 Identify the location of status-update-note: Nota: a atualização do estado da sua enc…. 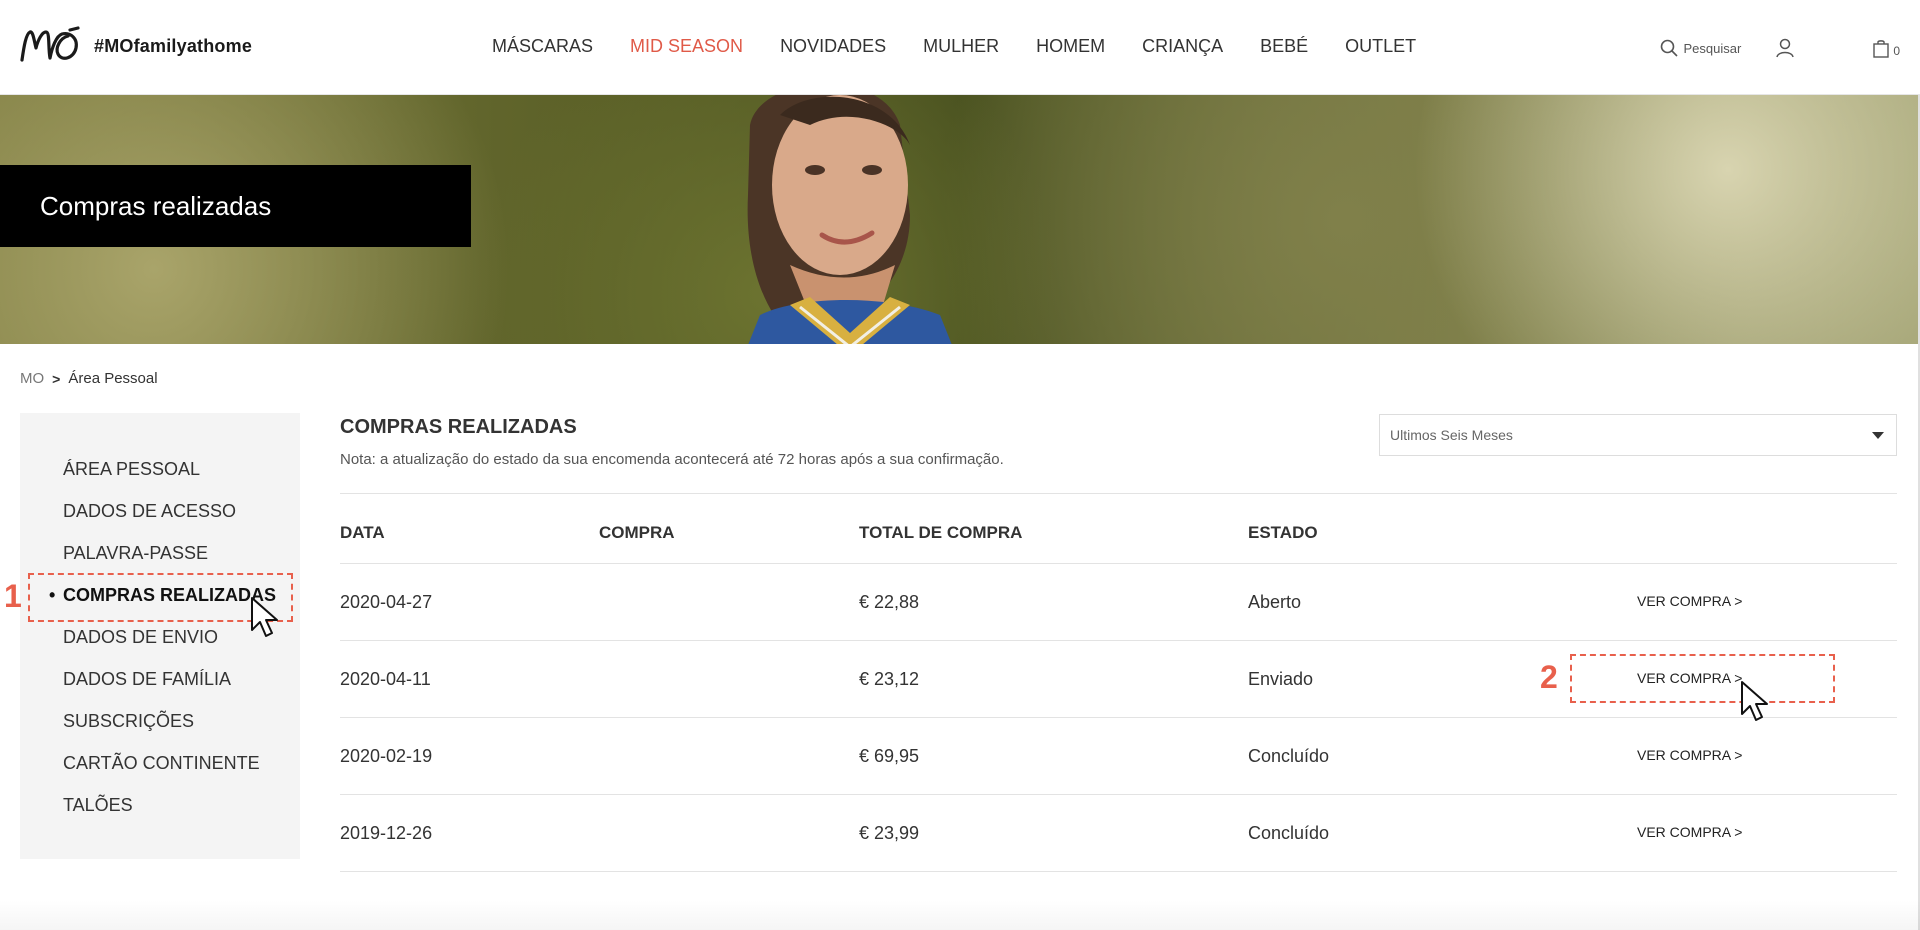
(672, 459).